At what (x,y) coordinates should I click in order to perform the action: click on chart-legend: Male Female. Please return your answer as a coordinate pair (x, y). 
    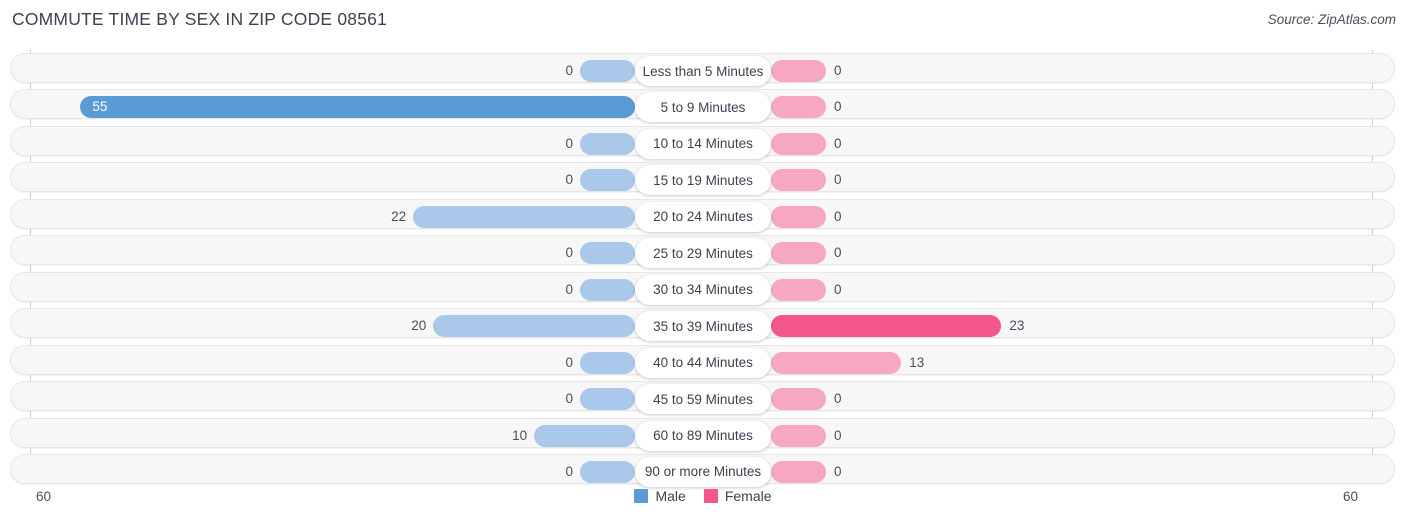
    Looking at the image, I should click on (703, 496).